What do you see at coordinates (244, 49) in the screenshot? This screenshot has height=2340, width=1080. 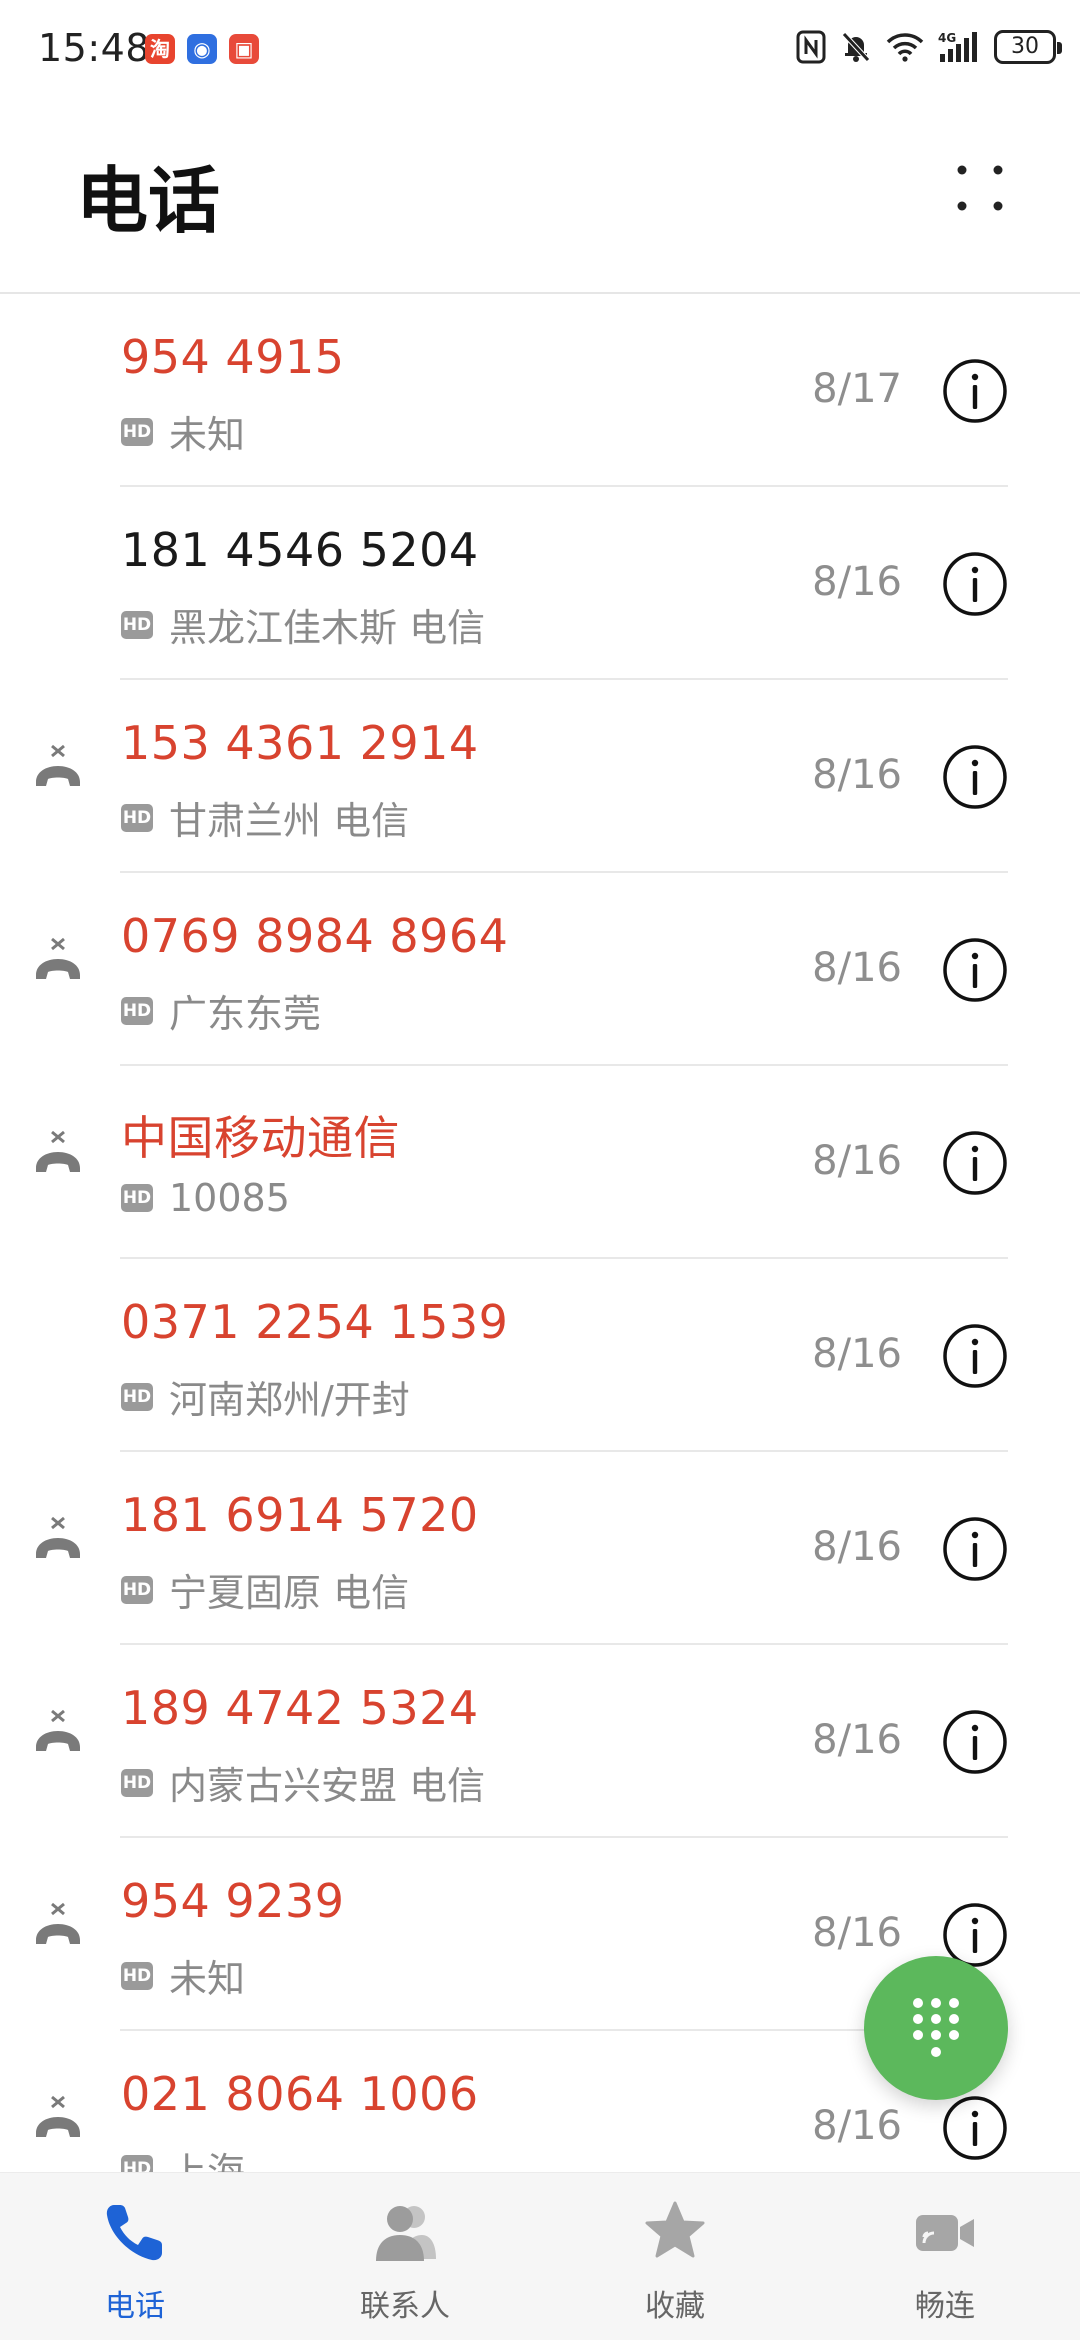 I see `mail-app-icon: ▣` at bounding box center [244, 49].